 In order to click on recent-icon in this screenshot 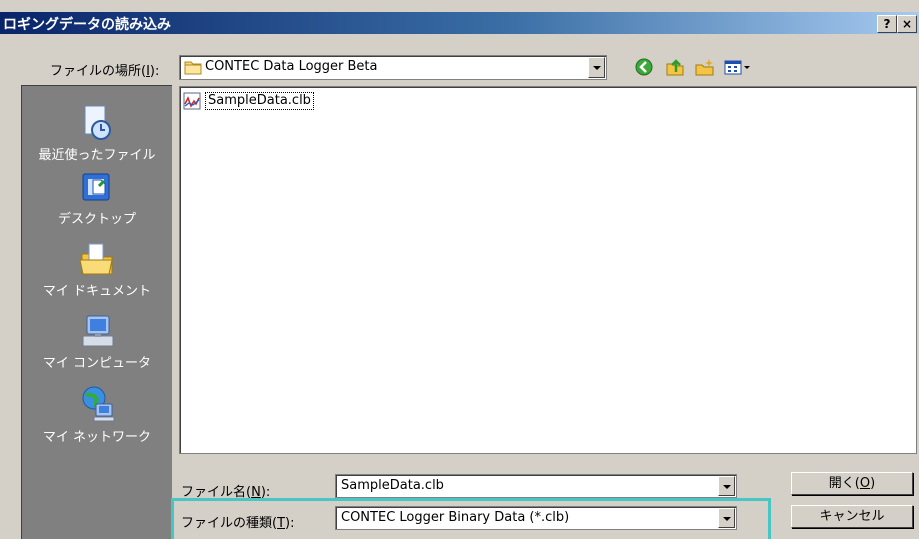, I will do `click(97, 123)`.